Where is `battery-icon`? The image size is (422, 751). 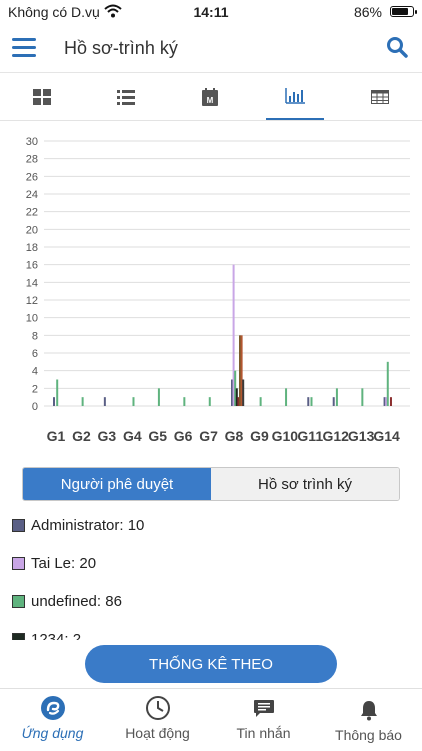 battery-icon is located at coordinates (403, 11).